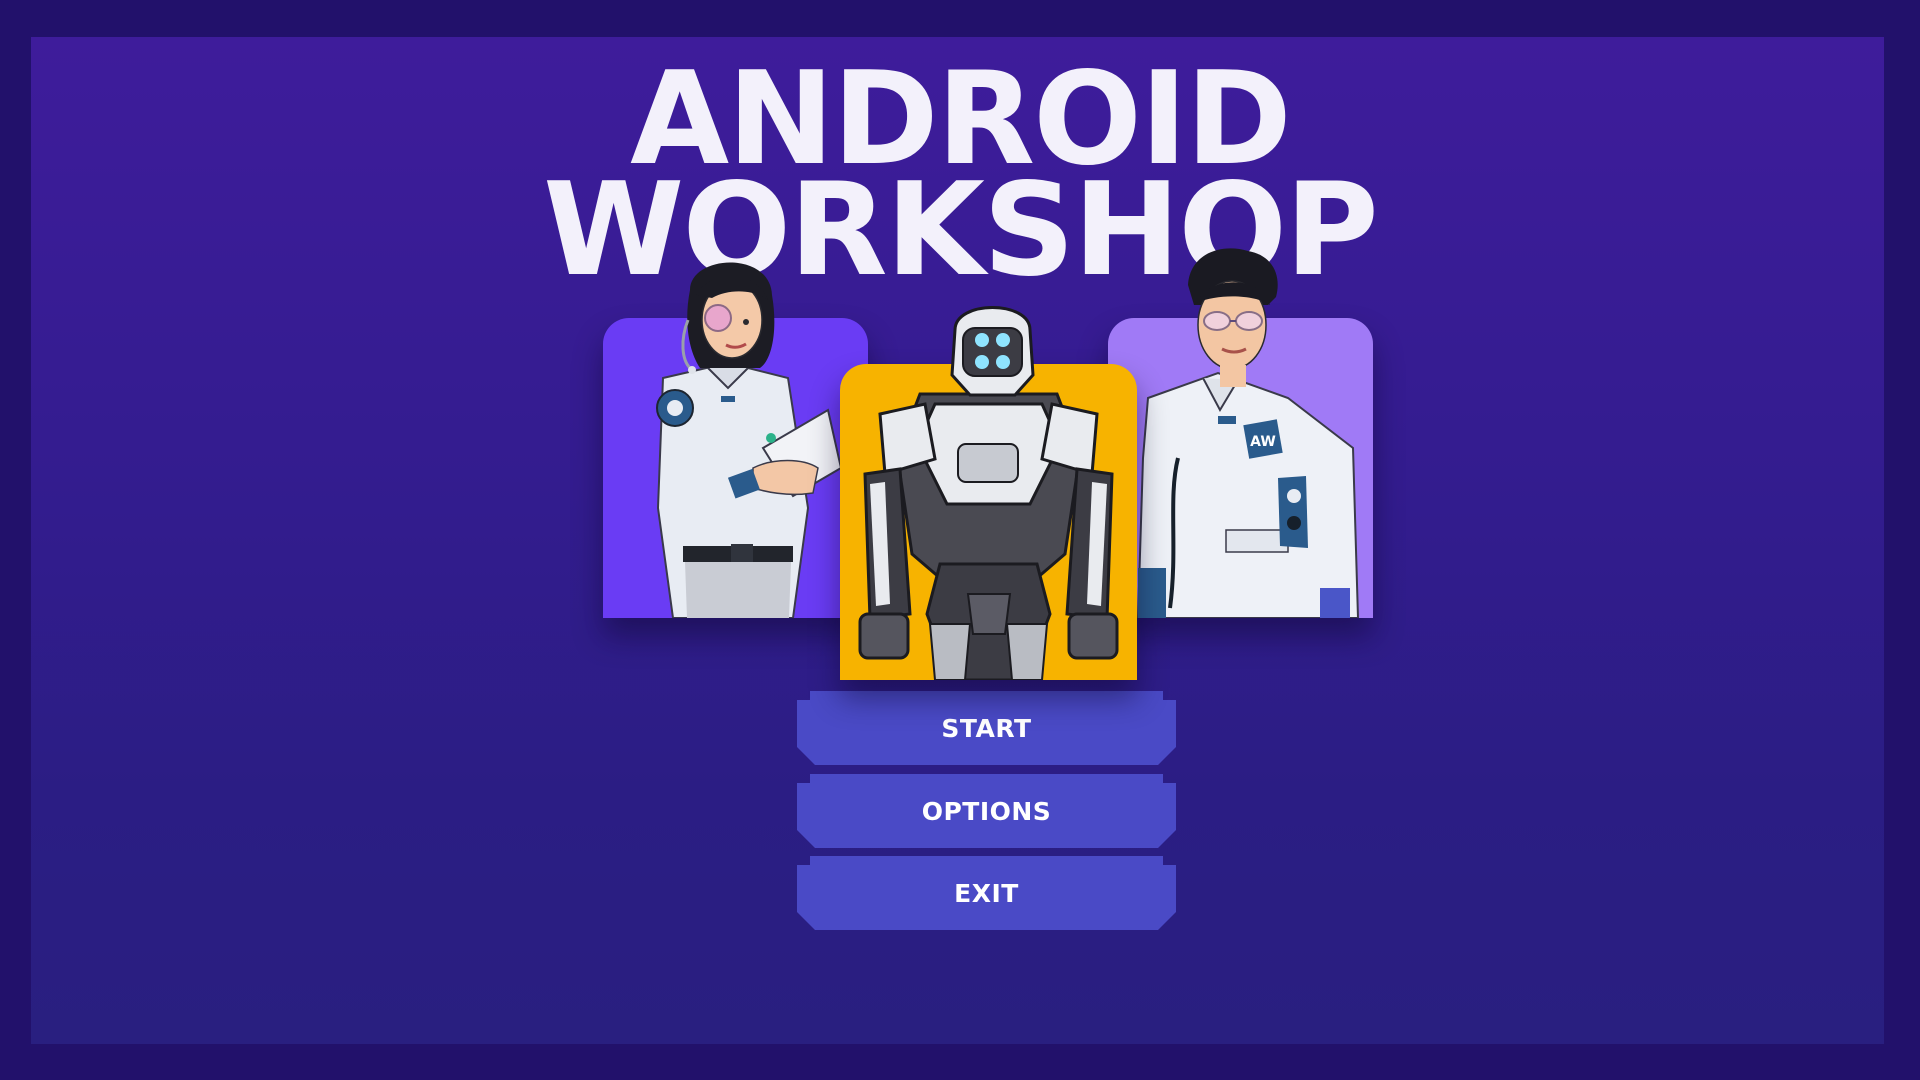 This screenshot has width=1920, height=1080. I want to click on exit-button: EXIT, so click(986, 893).